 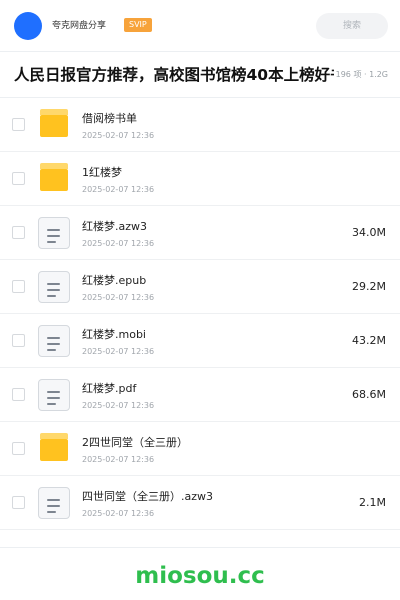 What do you see at coordinates (200, 125) in the screenshot?
I see `file-row: 借阅榜书单 2025-02-07 12:36` at bounding box center [200, 125].